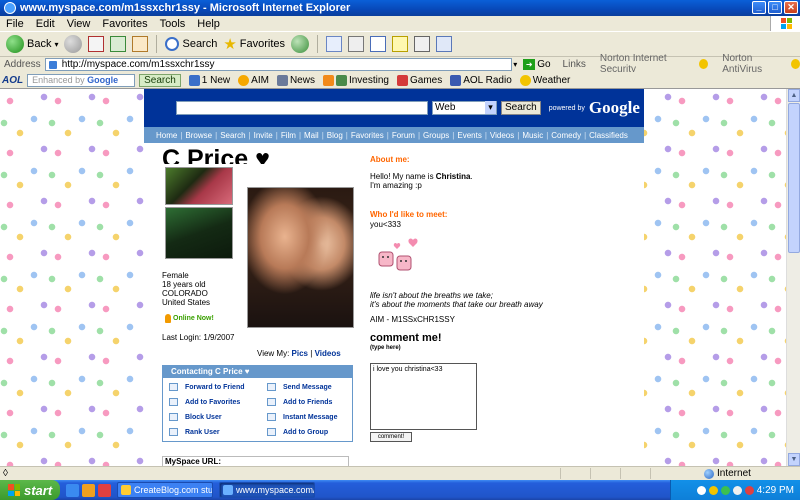  What do you see at coordinates (311, 135) in the screenshot?
I see `nav-mail: Mail` at bounding box center [311, 135].